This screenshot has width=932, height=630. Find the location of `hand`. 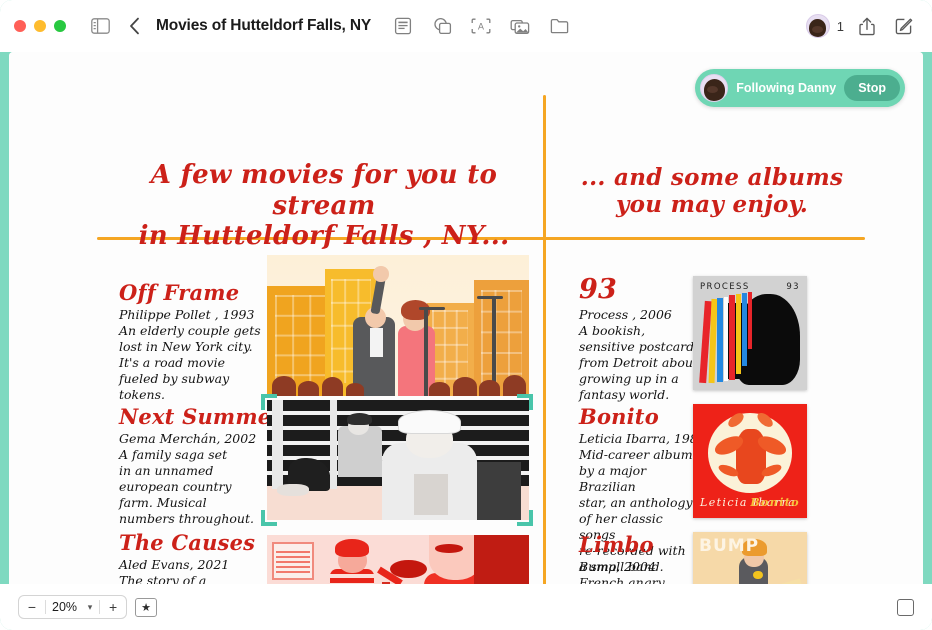

hand is located at coordinates (381, 274).